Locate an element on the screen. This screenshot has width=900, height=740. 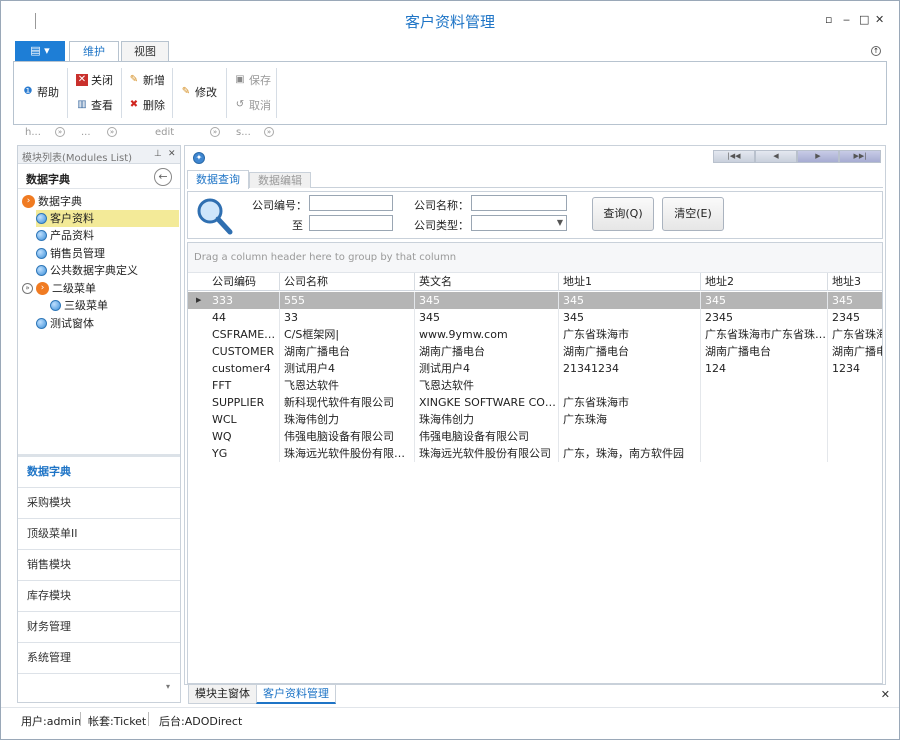
table-row: 44 33 345 345 2345 2345 is located at coordinates (535, 317).